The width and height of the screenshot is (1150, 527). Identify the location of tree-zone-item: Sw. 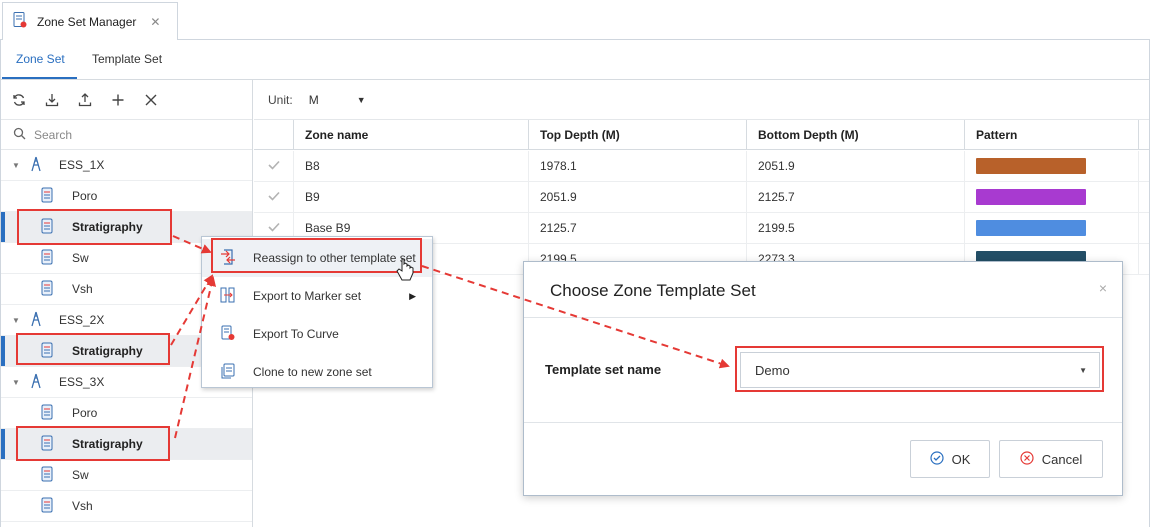
(126, 475).